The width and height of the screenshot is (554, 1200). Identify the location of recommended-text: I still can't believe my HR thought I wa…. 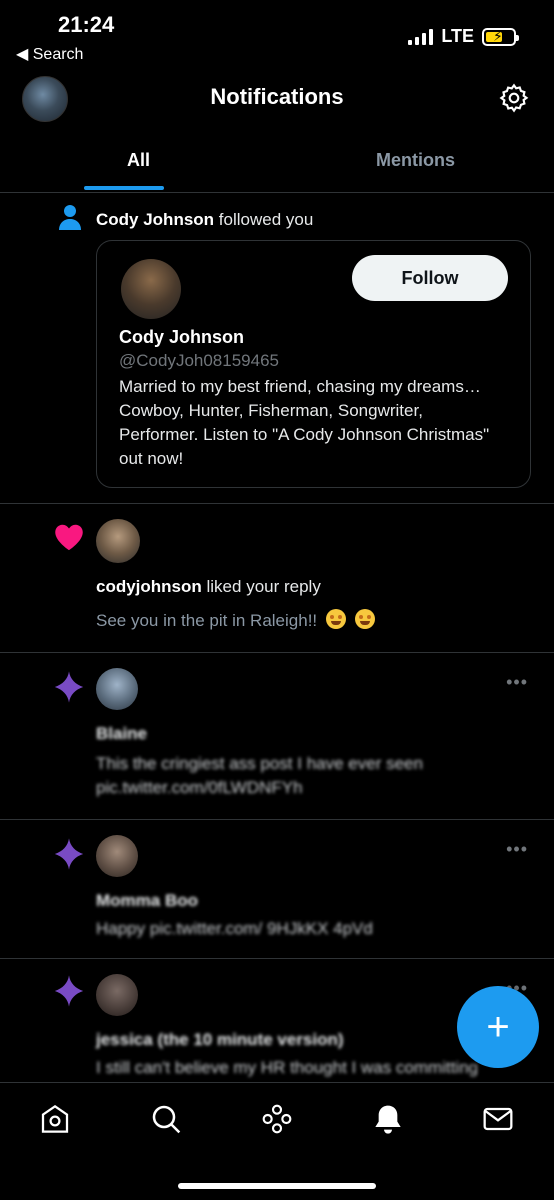
(287, 1067).